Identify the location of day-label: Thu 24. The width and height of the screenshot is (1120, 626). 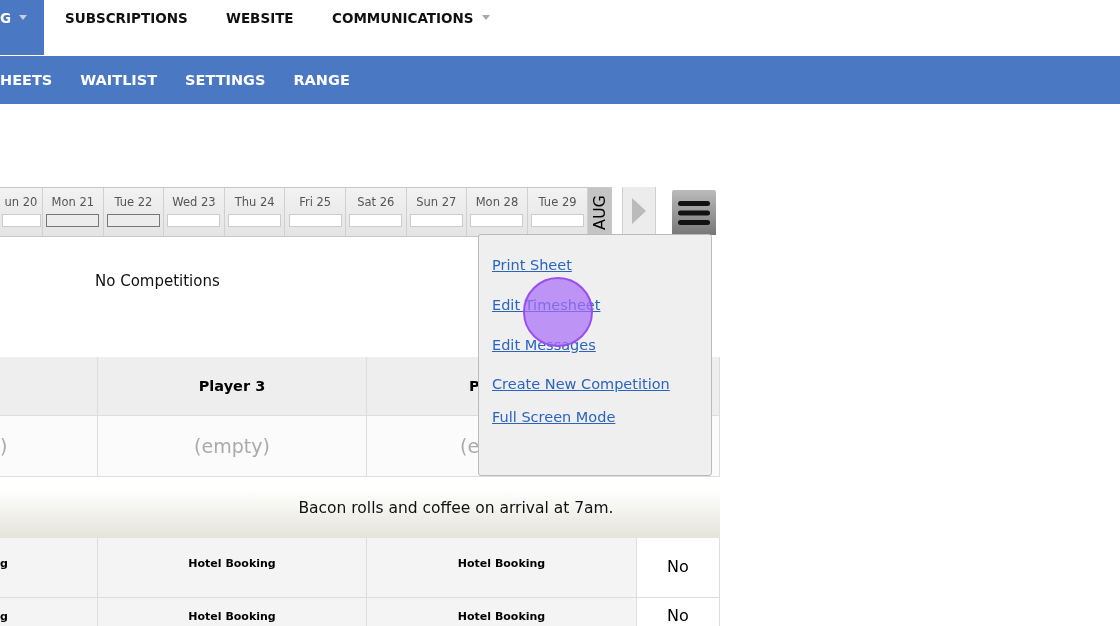
(254, 202).